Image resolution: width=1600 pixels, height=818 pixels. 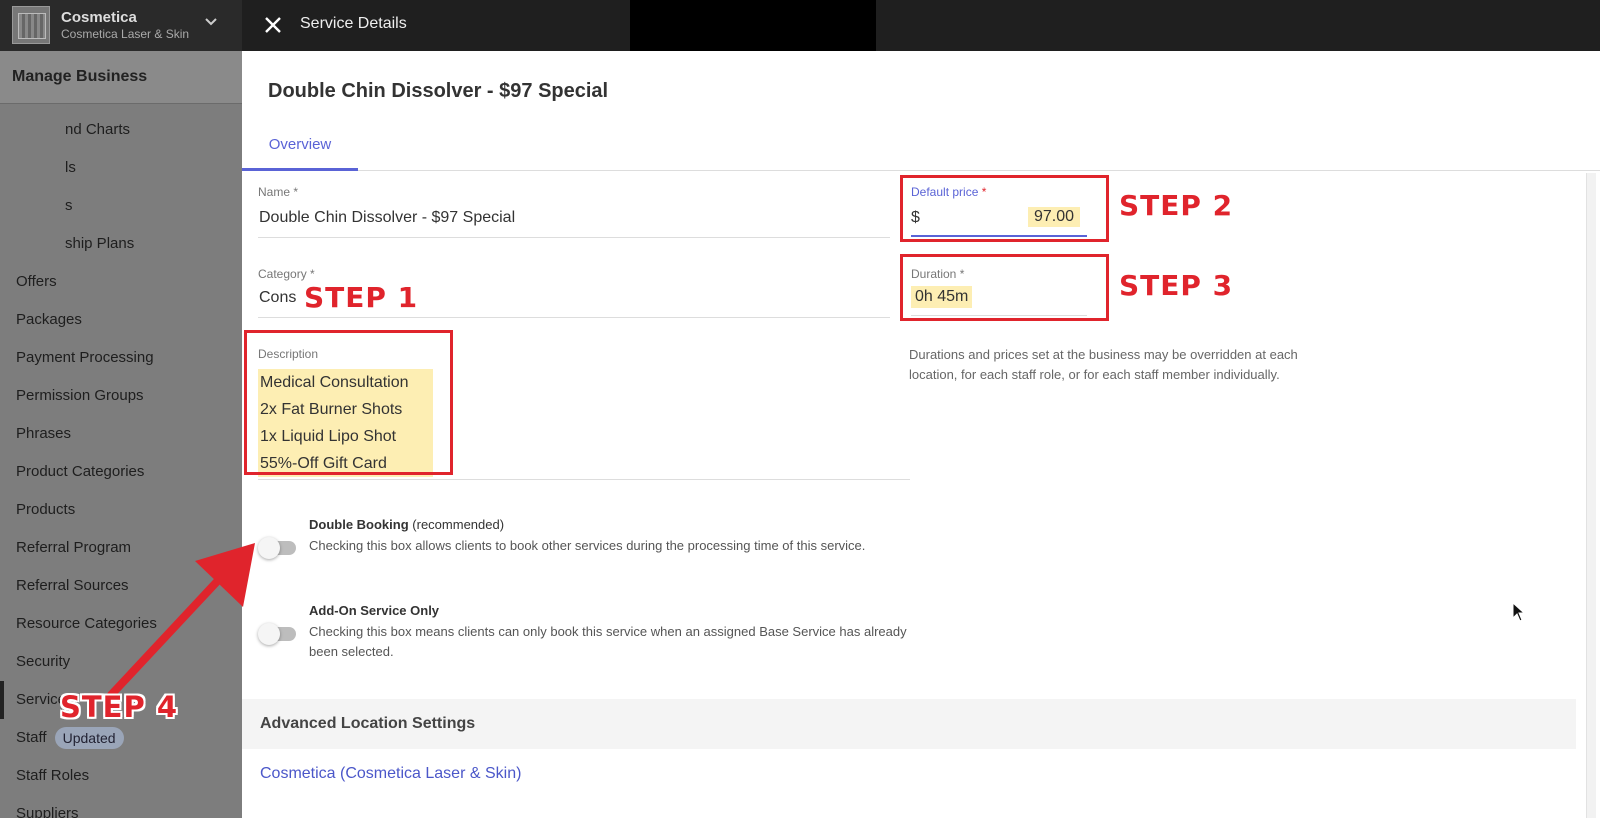 I want to click on sidebar-item-offers: Offers, so click(x=121, y=282).